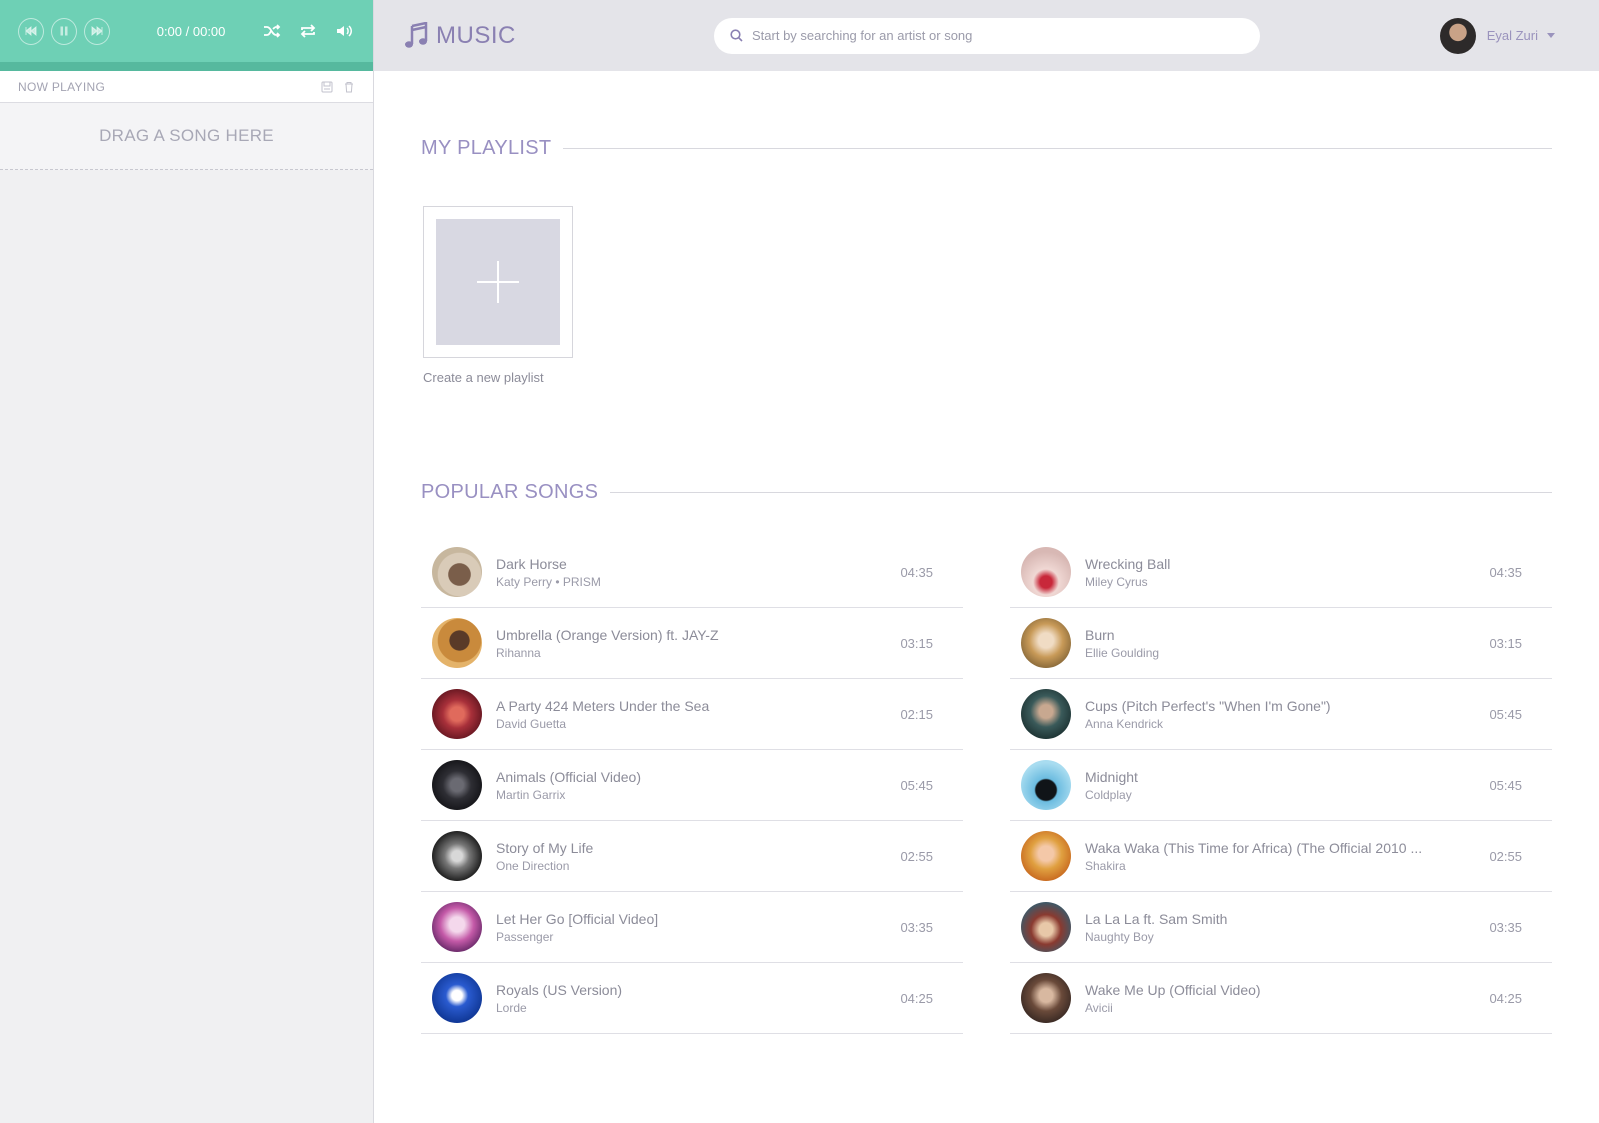 This screenshot has width=1599, height=1123. Describe the element at coordinates (1173, 989) in the screenshot. I see `song-title: Wake Me Up (Official Video)` at that location.